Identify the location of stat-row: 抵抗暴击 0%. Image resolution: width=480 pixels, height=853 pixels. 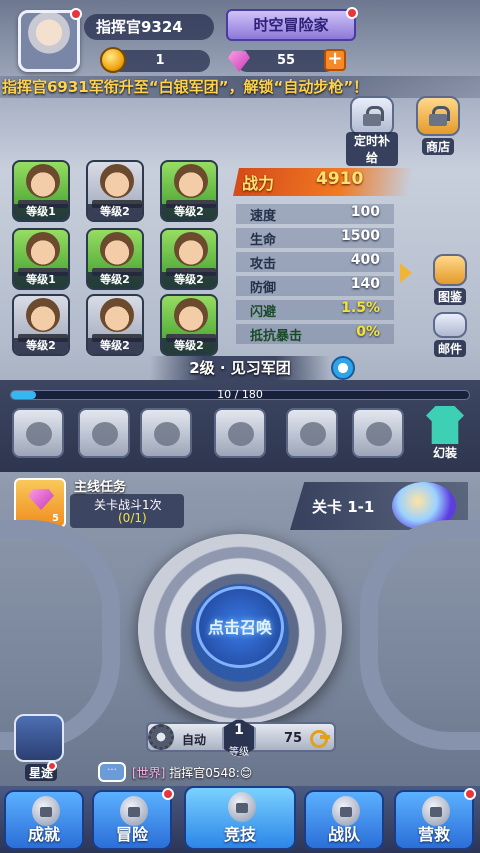
(315, 334).